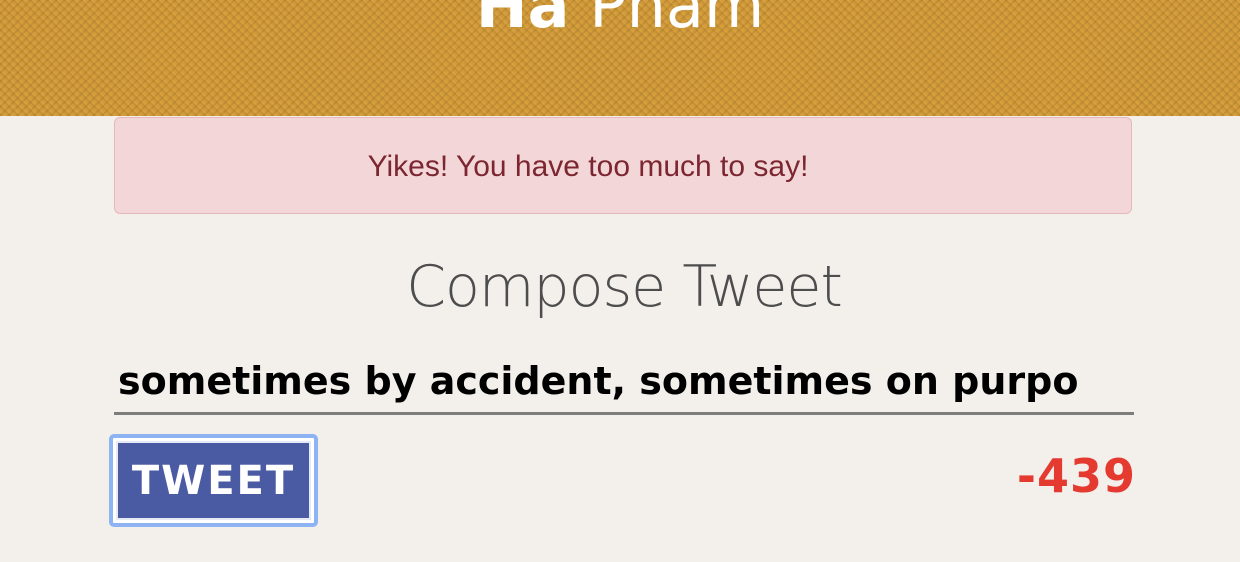 The height and width of the screenshot is (562, 1240). Describe the element at coordinates (522, 21) in the screenshot. I see `profile-first-name: Ha` at that location.